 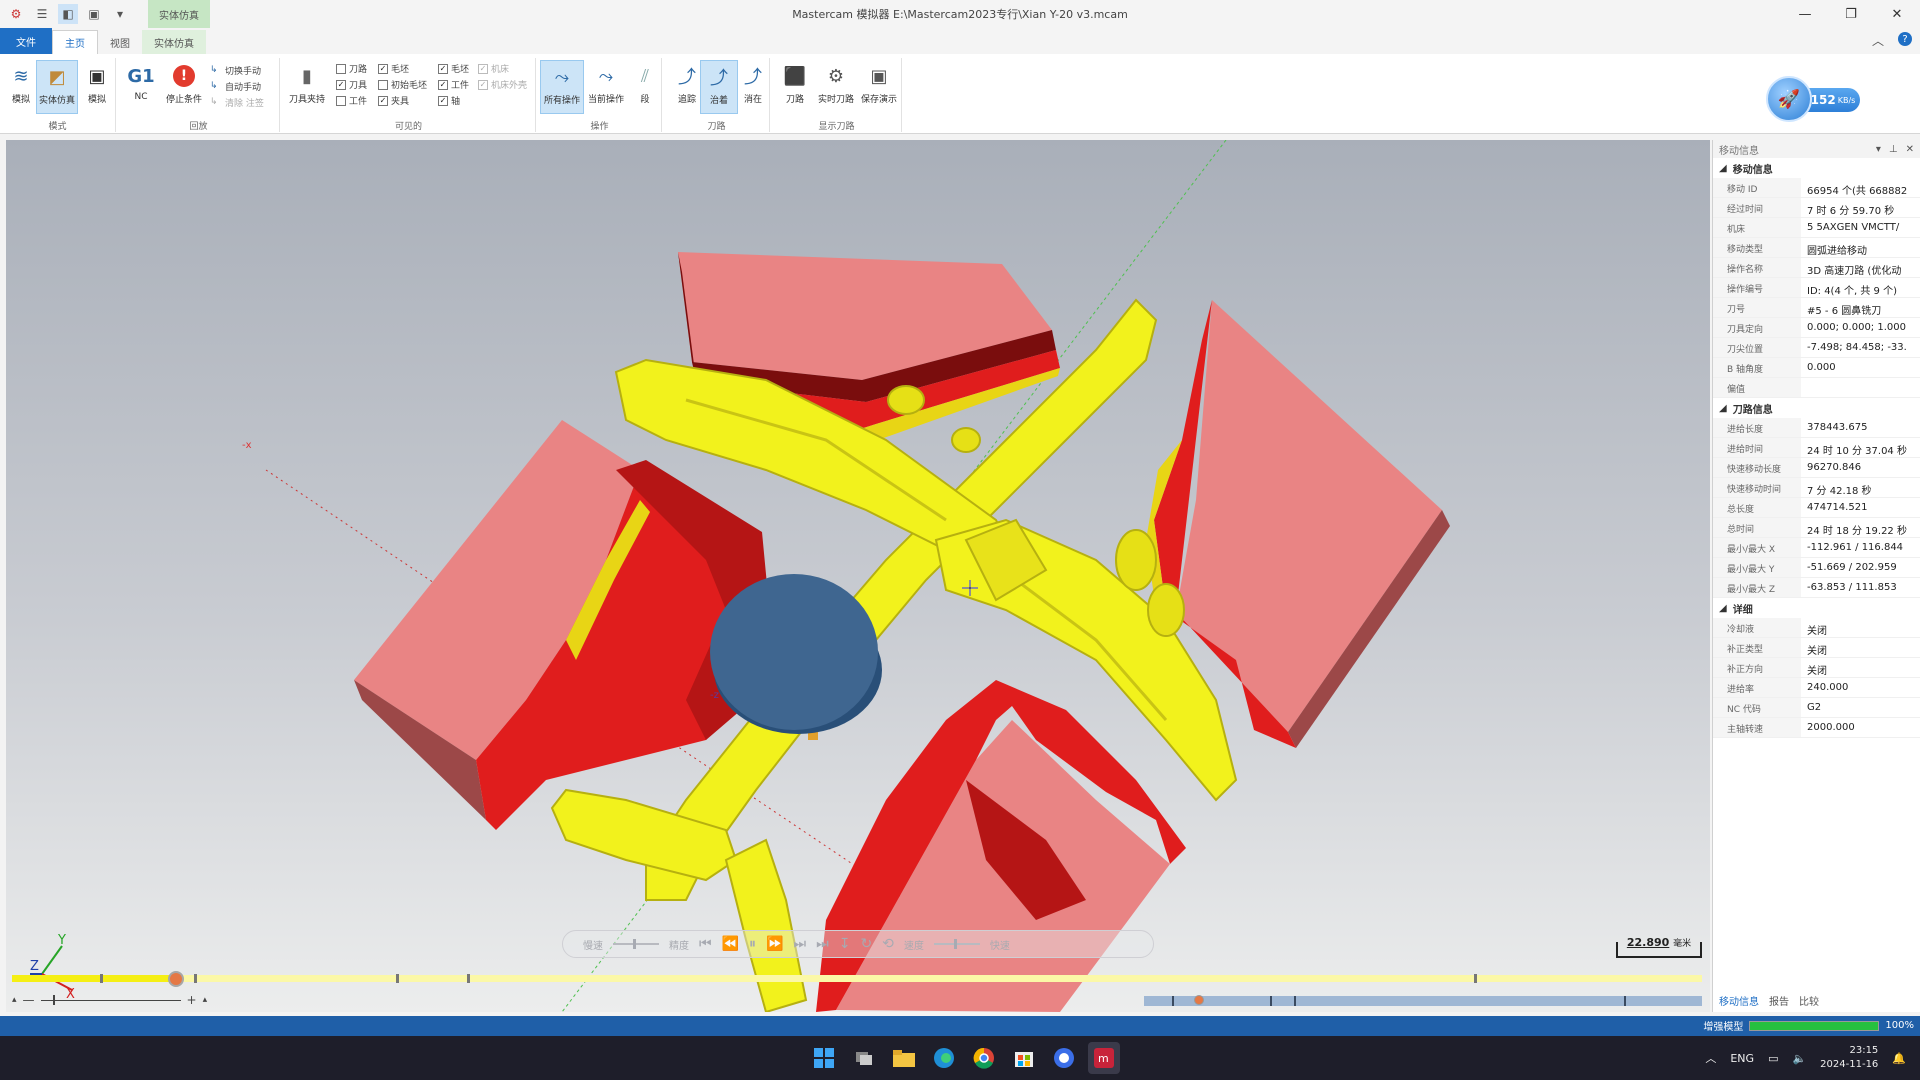 I want to click on all-operations-button: ⤳ 所有操作, so click(x=562, y=87).